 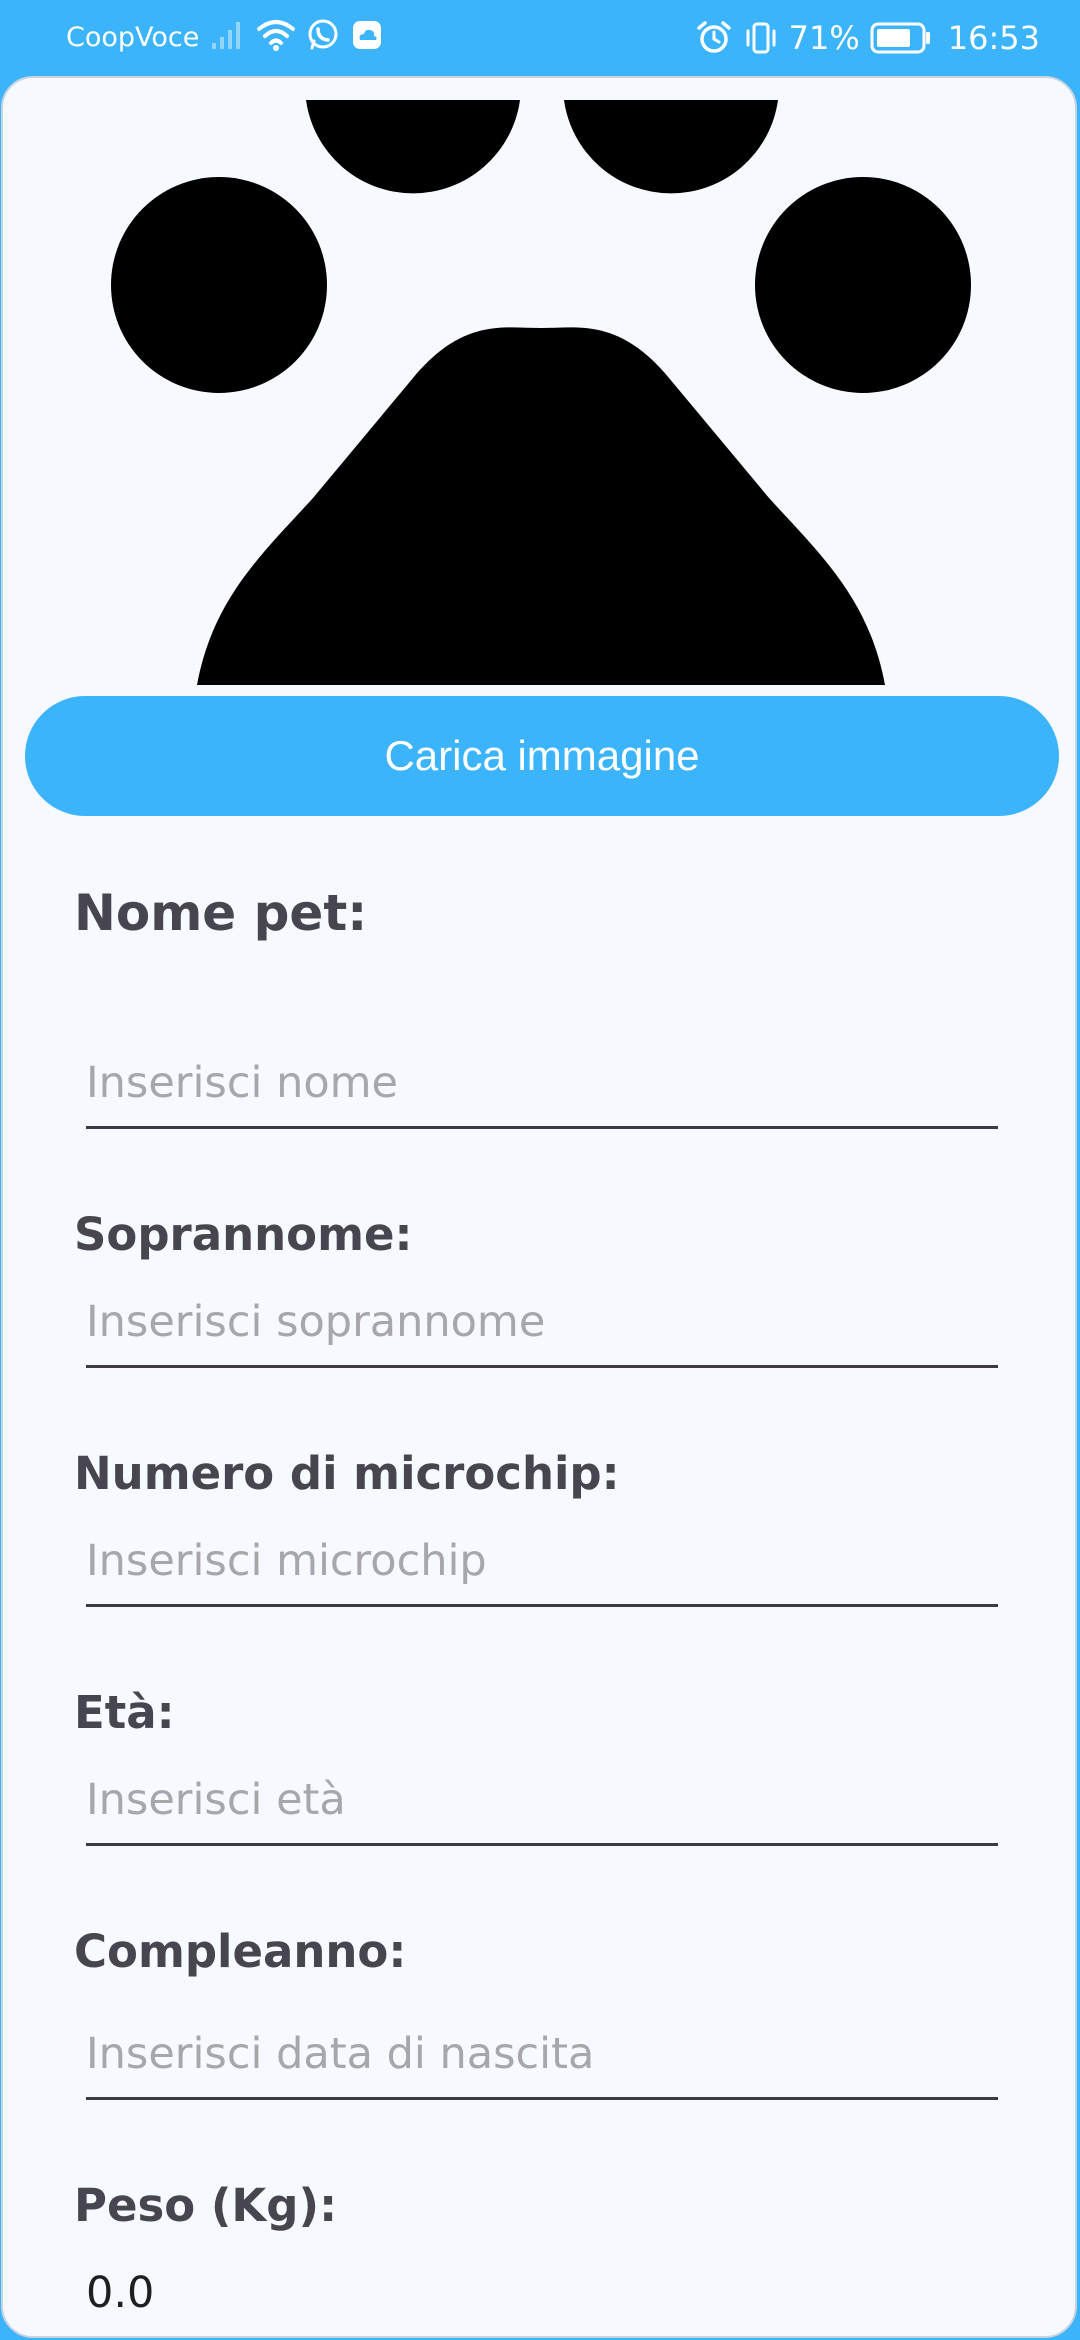 What do you see at coordinates (367, 35) in the screenshot?
I see `cloud-icon` at bounding box center [367, 35].